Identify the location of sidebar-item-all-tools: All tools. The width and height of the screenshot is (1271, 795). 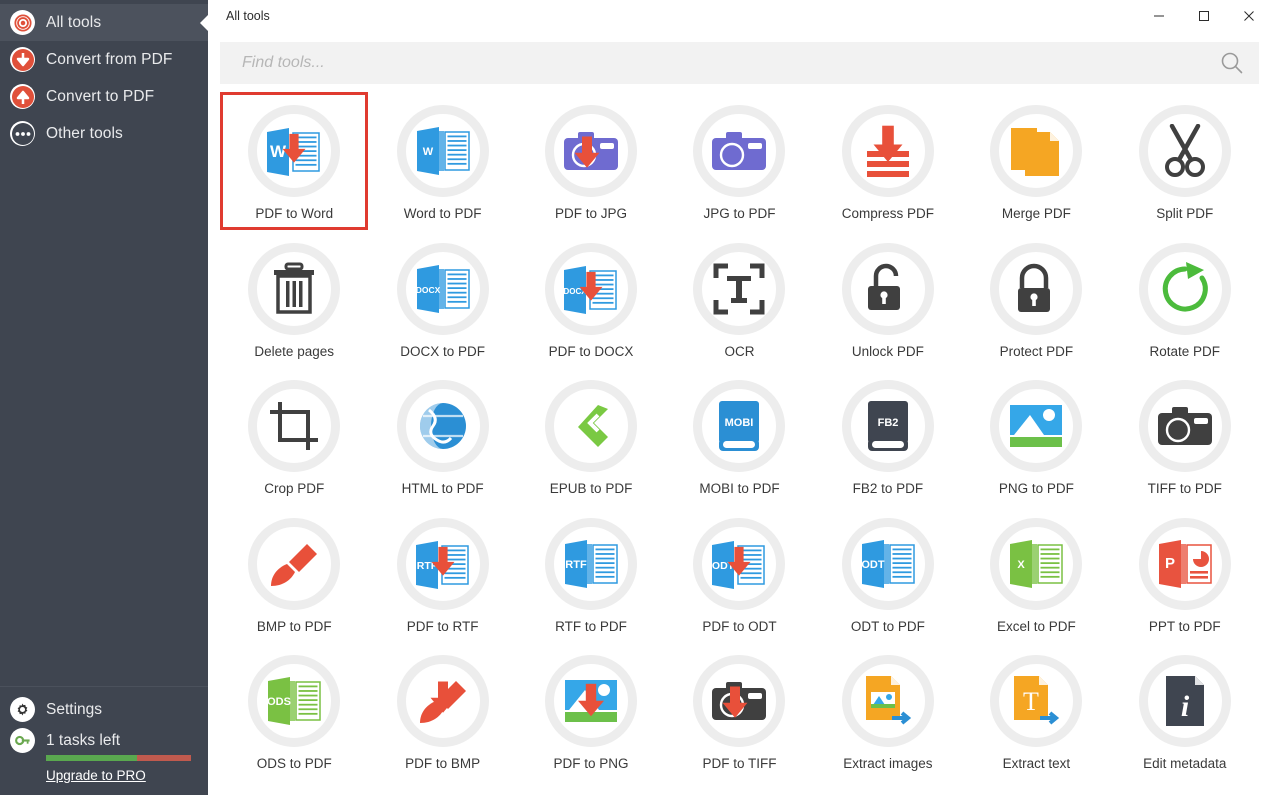
(104, 22).